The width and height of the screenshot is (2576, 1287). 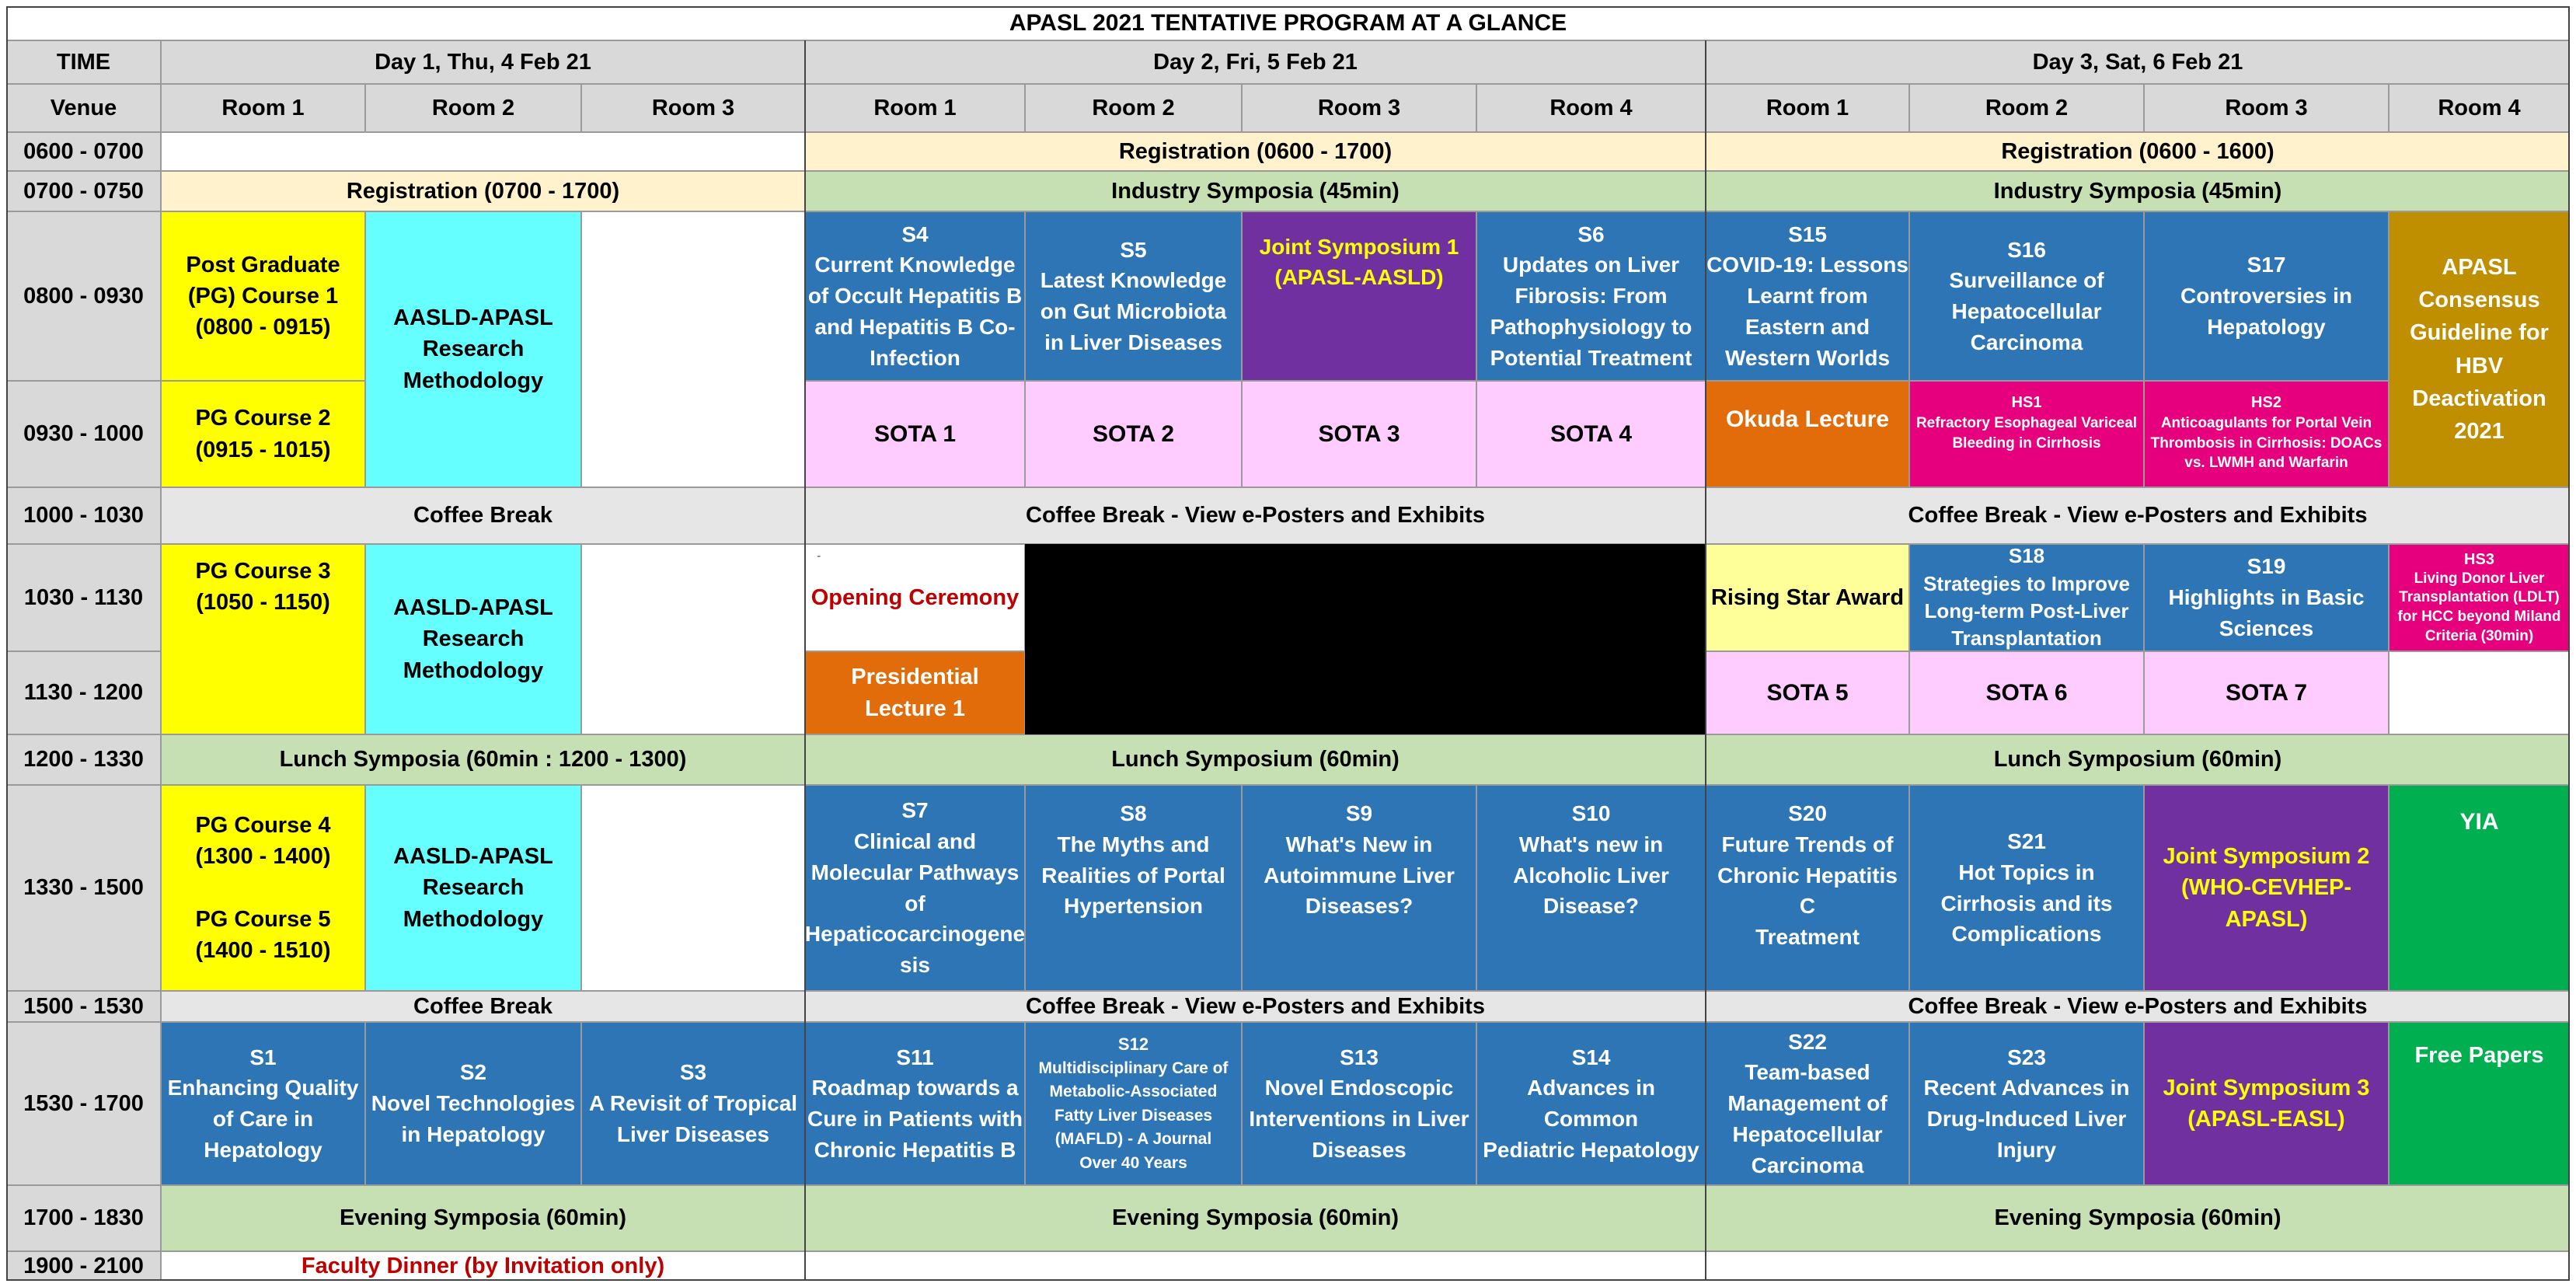 I want to click on room-header: Room 3, so click(x=2266, y=108).